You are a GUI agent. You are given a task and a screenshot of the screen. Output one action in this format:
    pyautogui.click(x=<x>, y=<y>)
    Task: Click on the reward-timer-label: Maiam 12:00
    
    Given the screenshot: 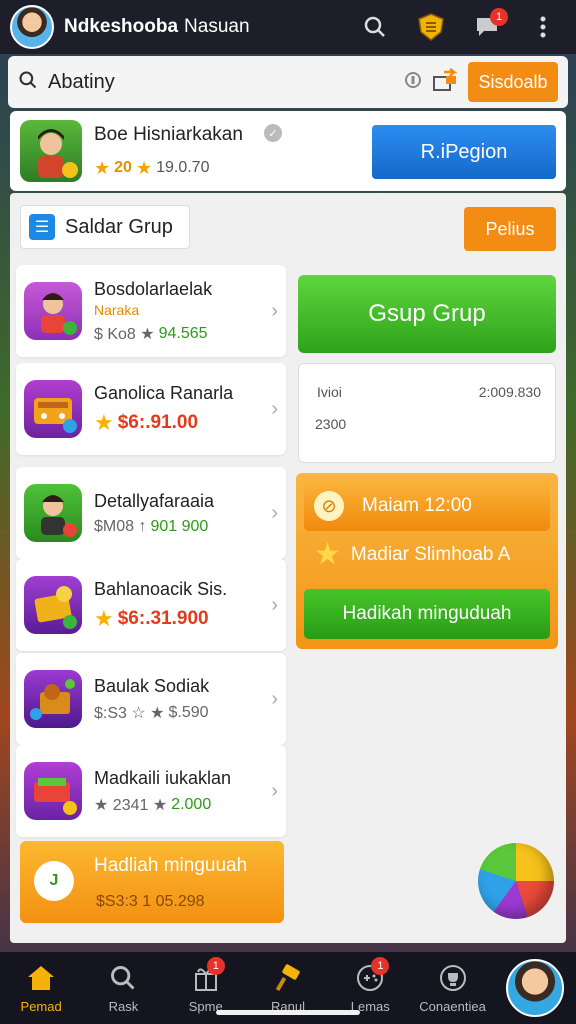 What is the action you would take?
    pyautogui.click(x=417, y=505)
    